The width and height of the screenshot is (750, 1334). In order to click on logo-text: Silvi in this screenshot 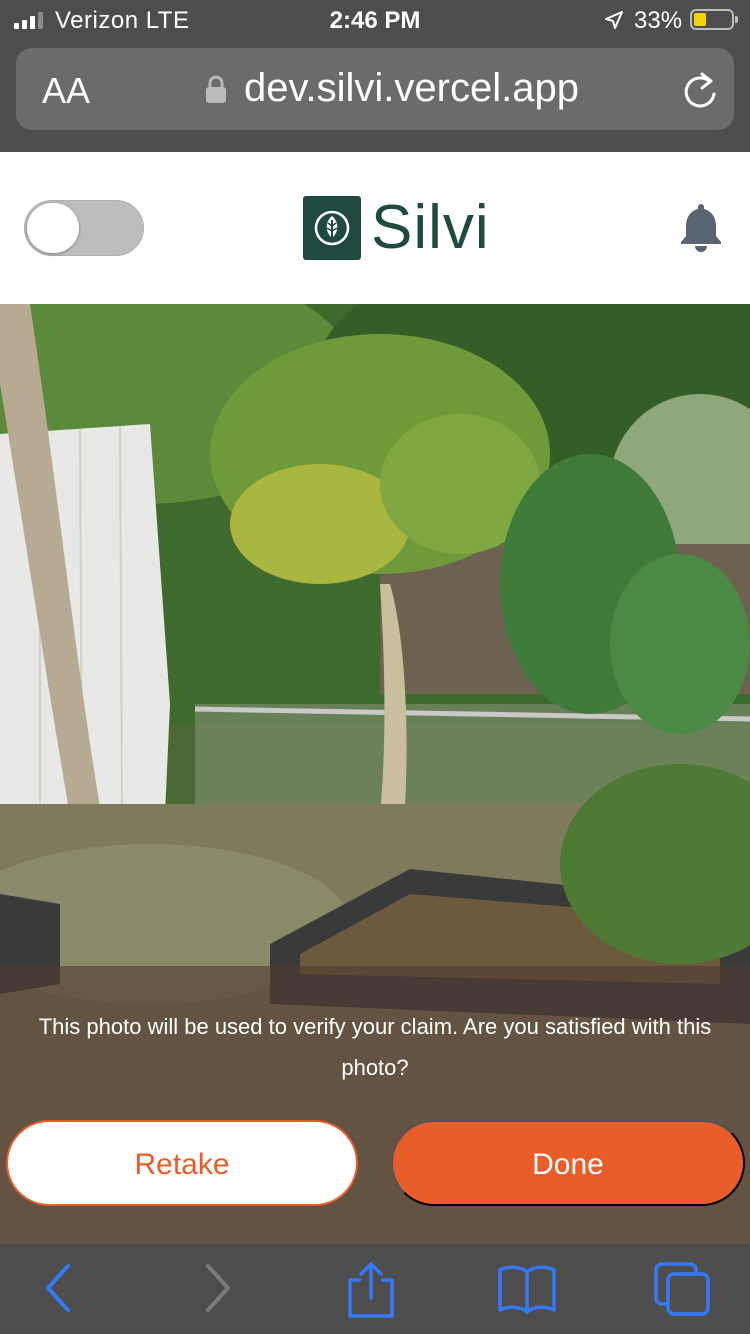, I will do `click(430, 227)`.